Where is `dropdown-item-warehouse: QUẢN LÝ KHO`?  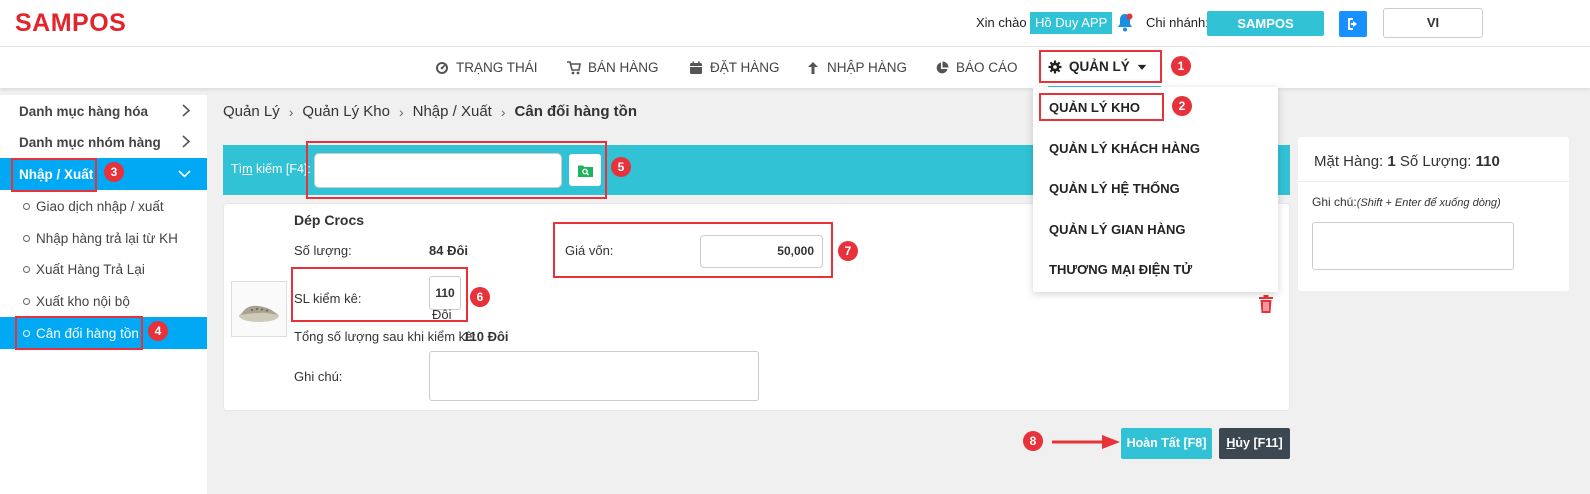
dropdown-item-warehouse: QUẢN LÝ KHO is located at coordinates (1094, 107).